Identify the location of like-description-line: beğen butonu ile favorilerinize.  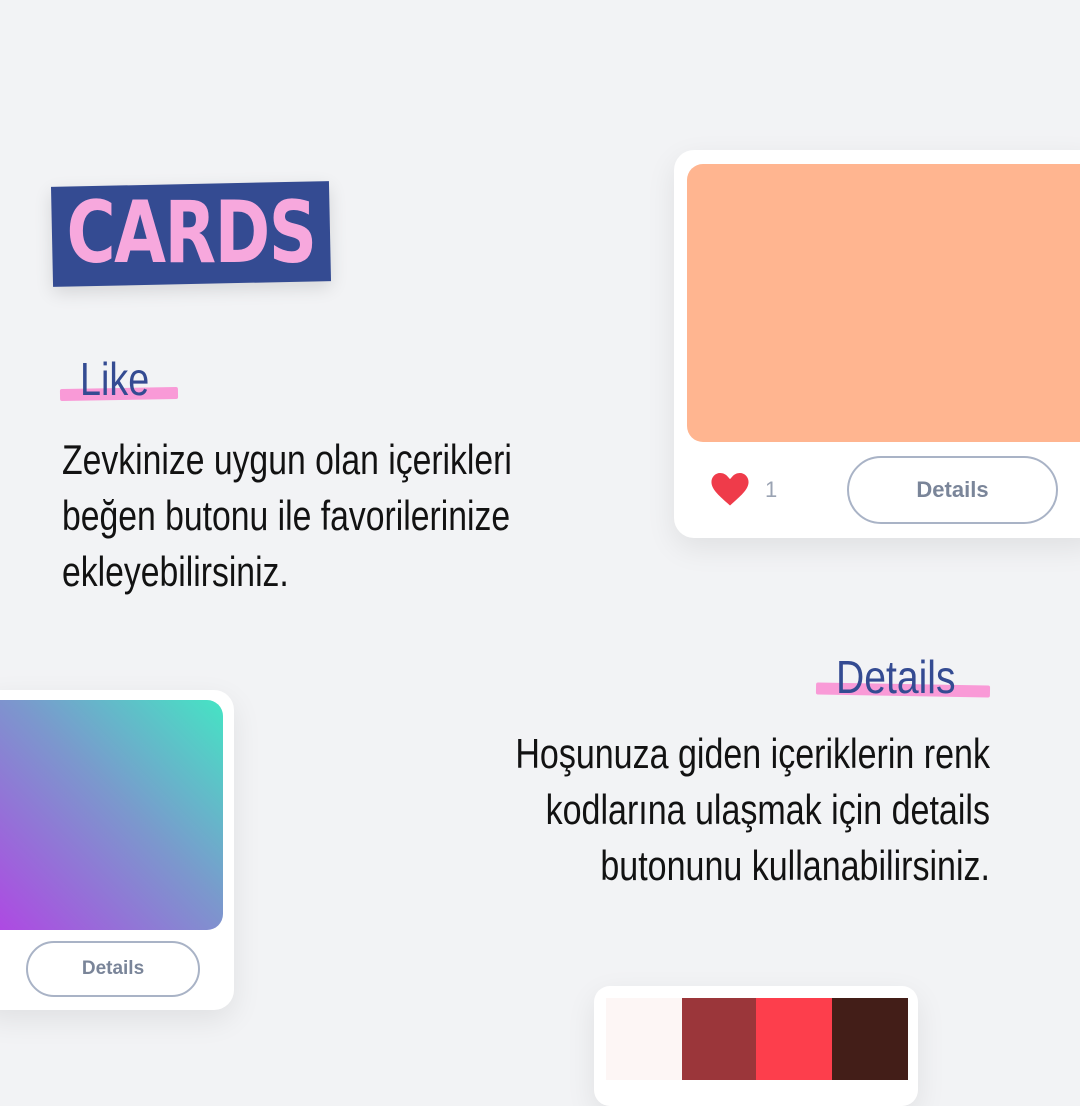
(286, 515).